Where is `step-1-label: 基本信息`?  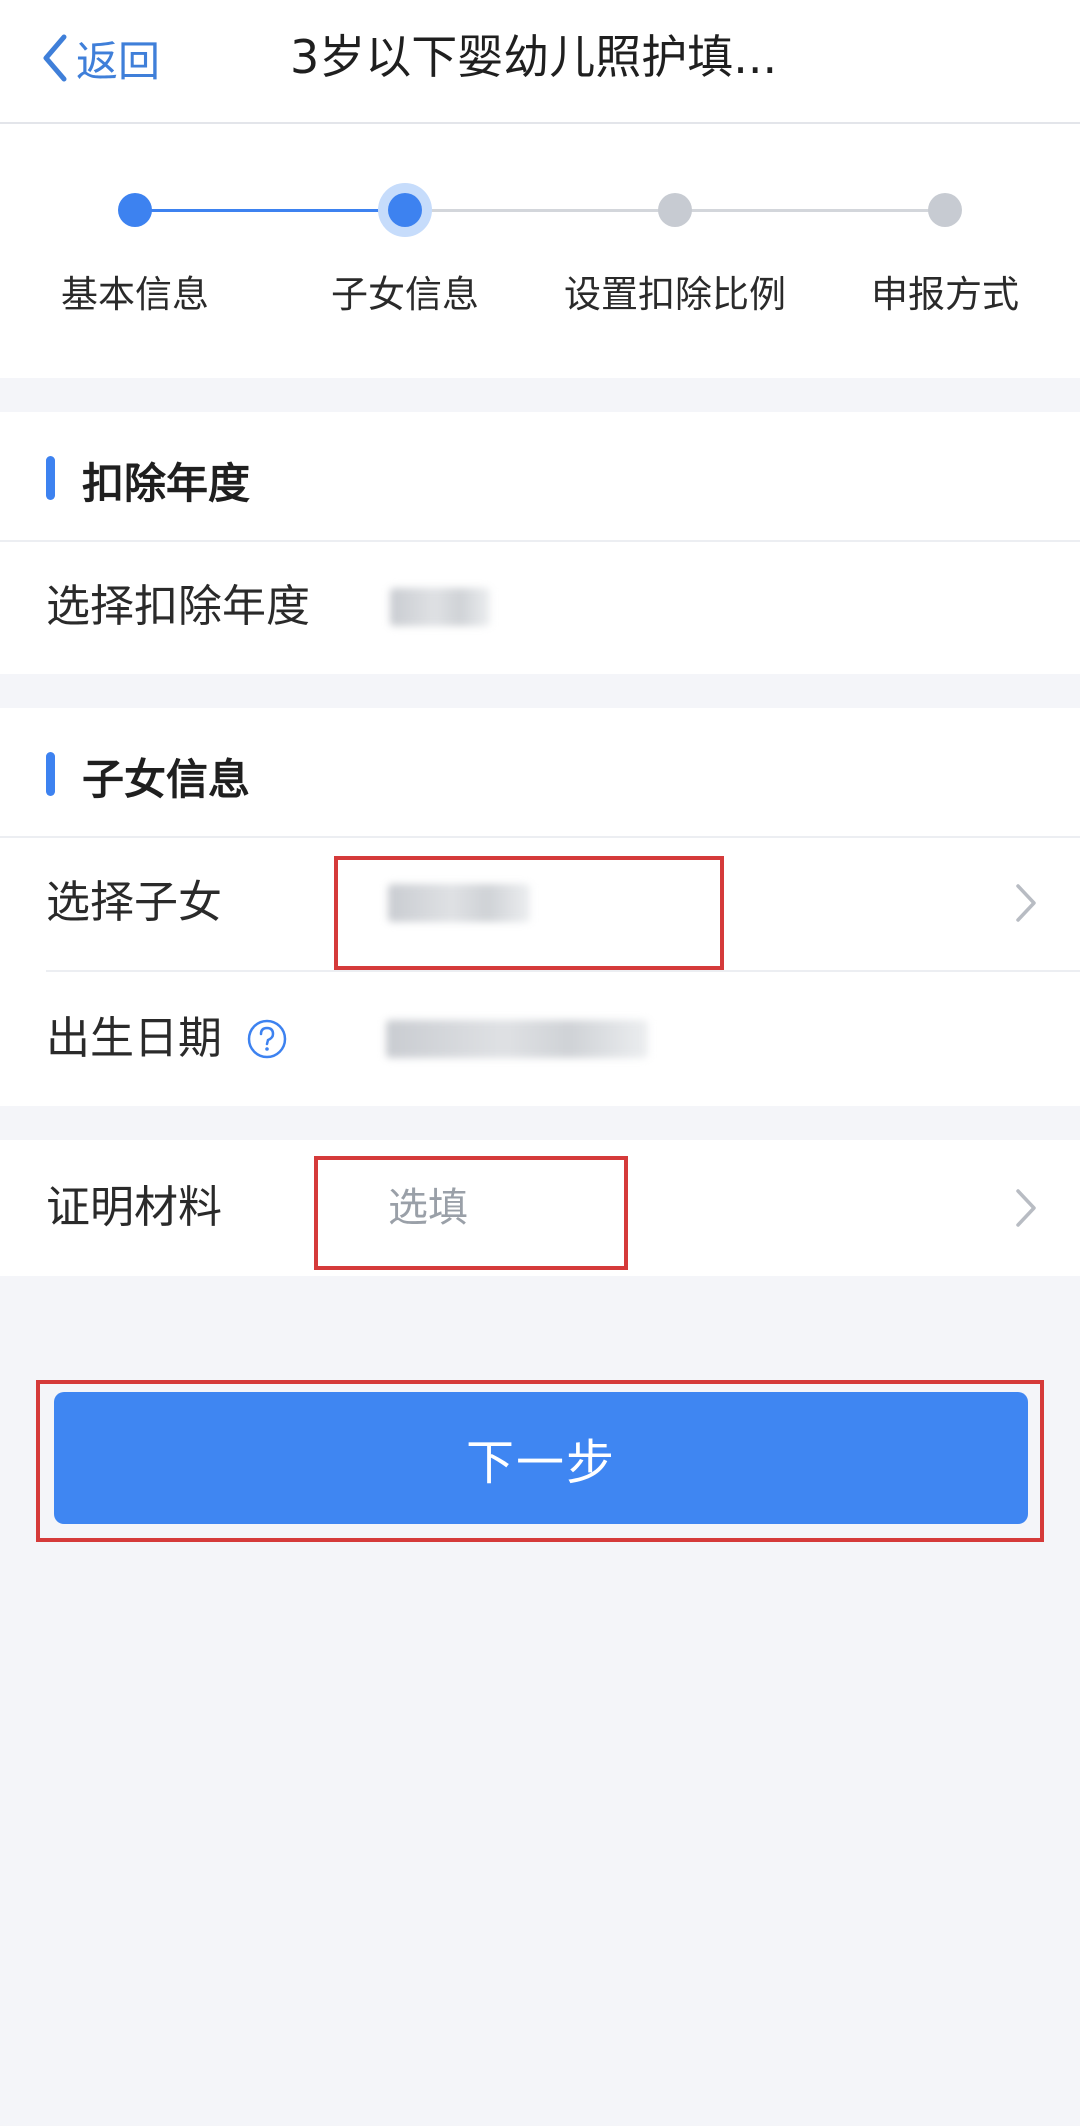 step-1-label: 基本信息 is located at coordinates (135, 294).